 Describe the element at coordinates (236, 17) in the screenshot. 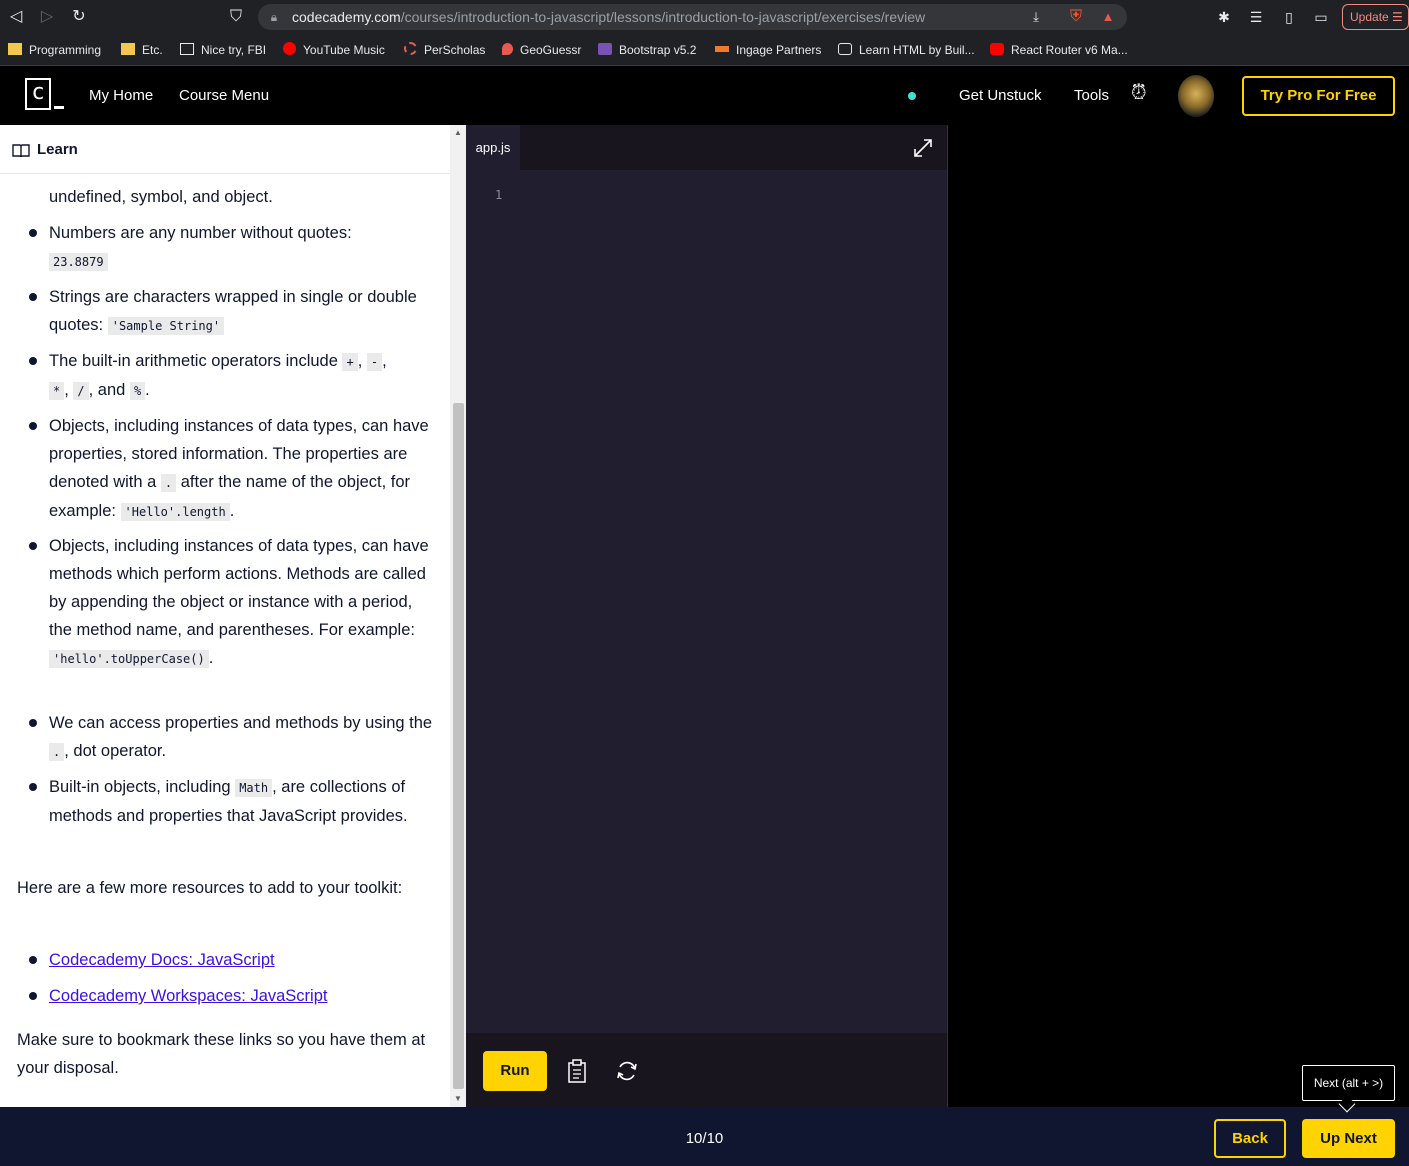

I see `bookmark-star-icon: ⛉` at that location.